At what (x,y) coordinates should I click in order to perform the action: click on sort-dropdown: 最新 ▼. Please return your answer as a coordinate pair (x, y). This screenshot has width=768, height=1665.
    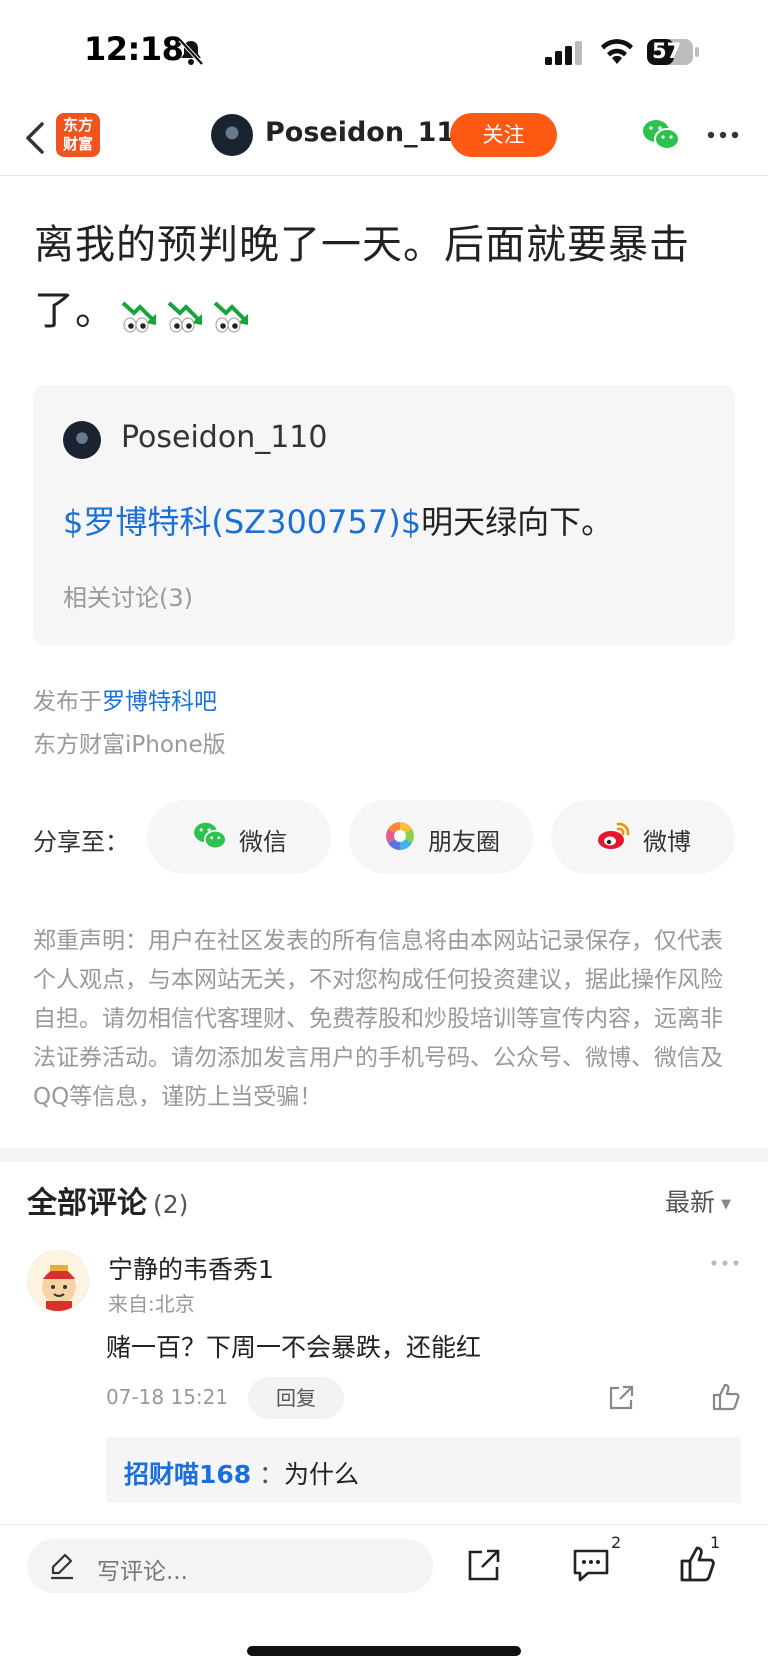
    Looking at the image, I should click on (698, 1201).